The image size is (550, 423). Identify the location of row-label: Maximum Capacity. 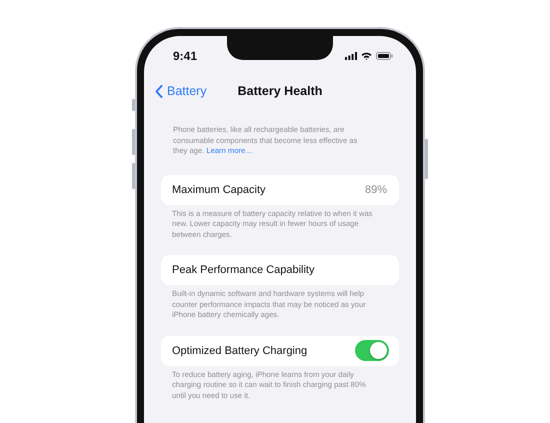
(219, 190).